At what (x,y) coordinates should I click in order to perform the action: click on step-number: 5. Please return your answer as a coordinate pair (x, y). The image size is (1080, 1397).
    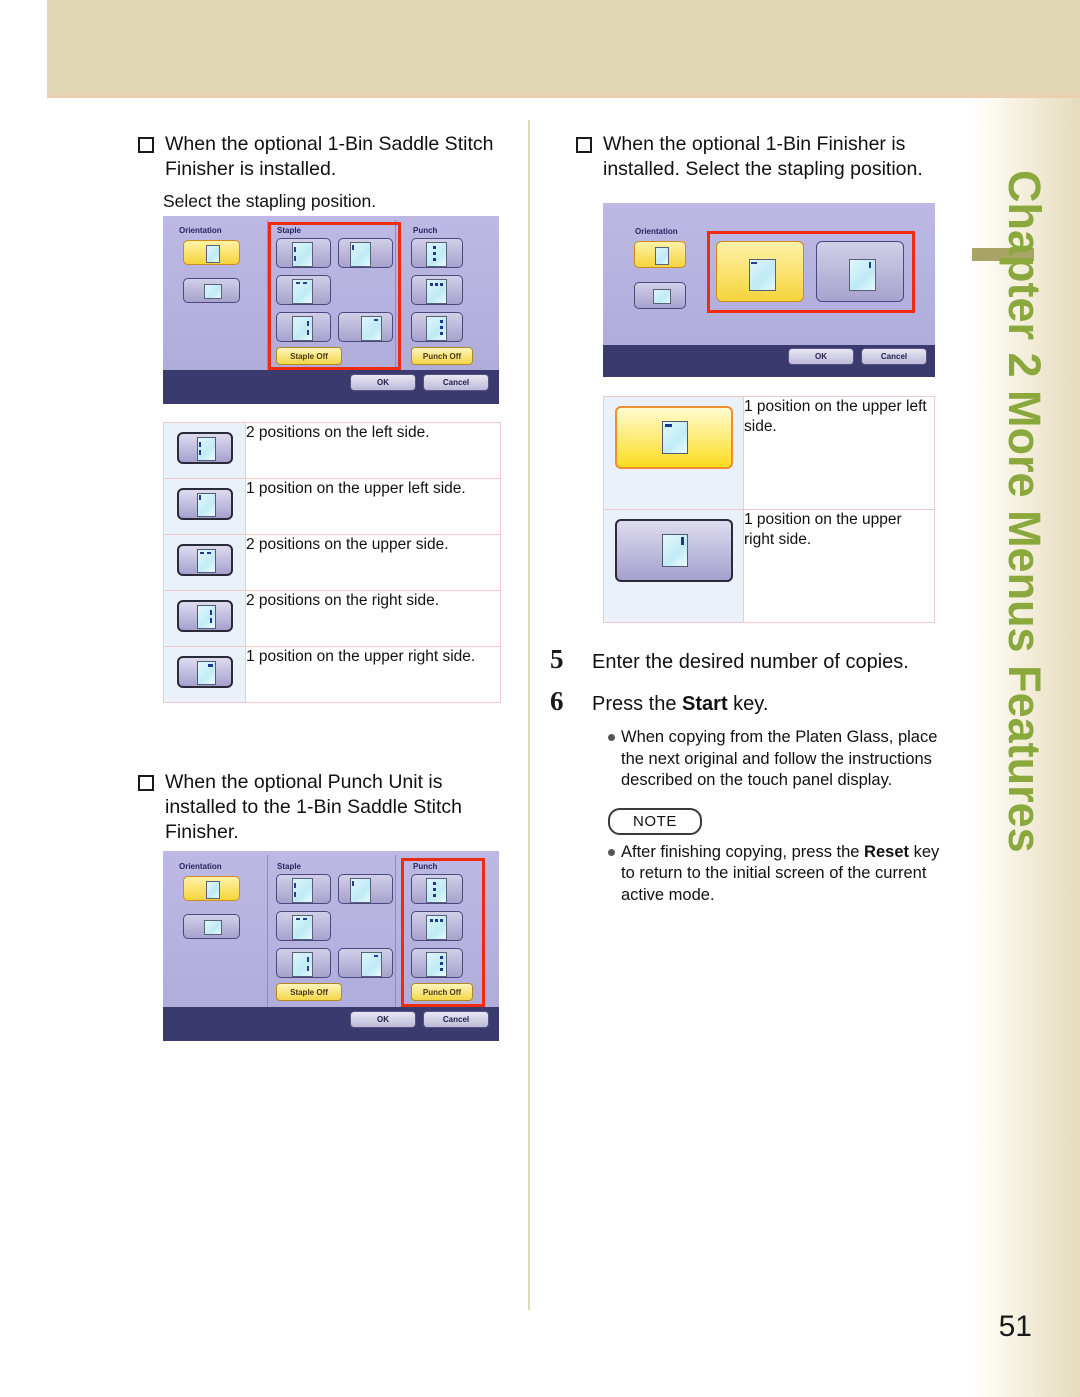
    Looking at the image, I should click on (557, 659).